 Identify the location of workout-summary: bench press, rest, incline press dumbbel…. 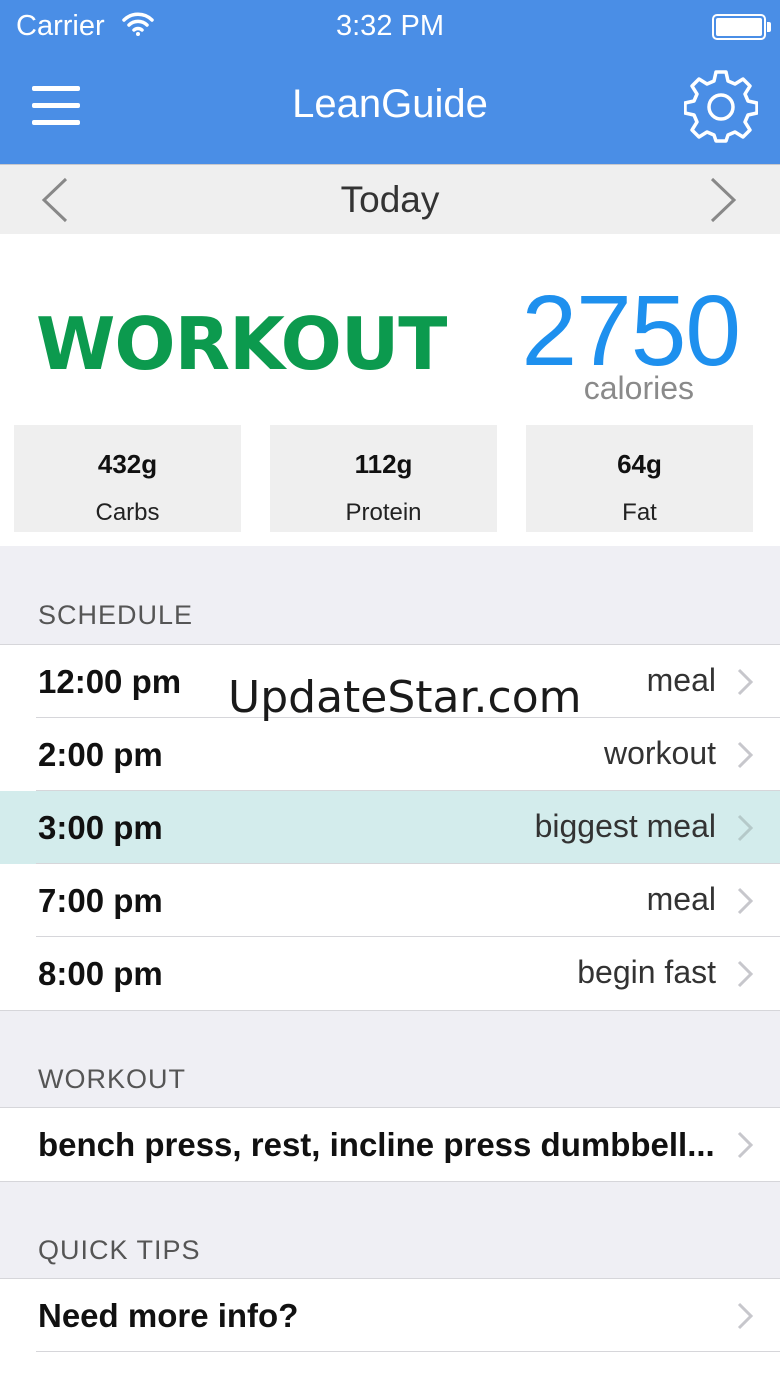
(376, 1144).